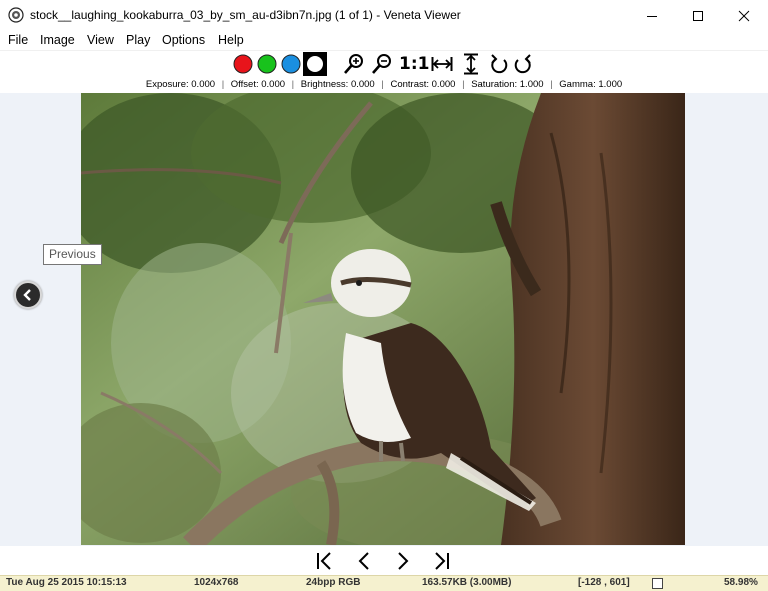 The width and height of the screenshot is (768, 591). I want to click on zoom-out-button, so click(382, 64).